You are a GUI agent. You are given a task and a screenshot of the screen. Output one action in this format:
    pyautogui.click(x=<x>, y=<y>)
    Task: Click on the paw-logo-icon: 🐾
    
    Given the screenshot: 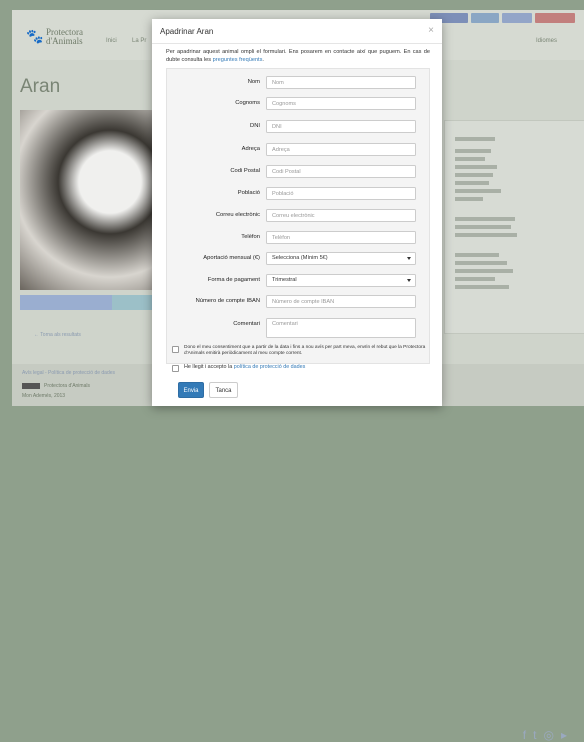 What is the action you would take?
    pyautogui.click(x=35, y=36)
    